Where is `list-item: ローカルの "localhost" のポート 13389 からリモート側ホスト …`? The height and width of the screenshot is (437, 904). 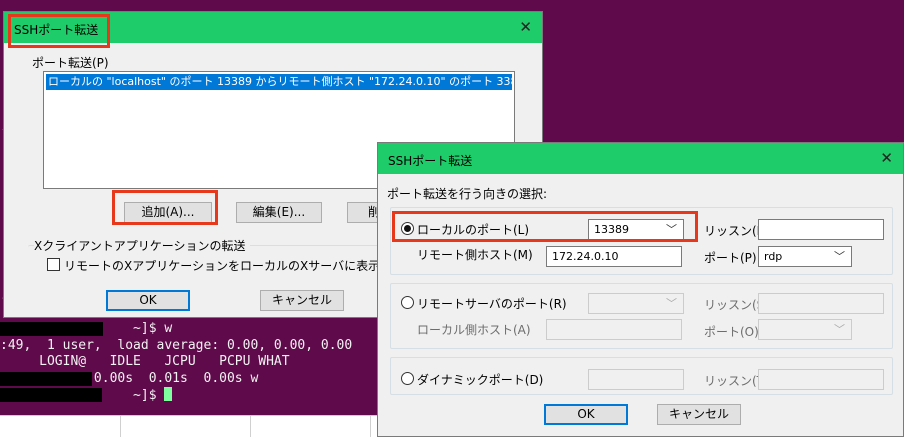 list-item: ローカルの "localhost" のポート 13389 からリモート側ホスト … is located at coordinates (280, 82).